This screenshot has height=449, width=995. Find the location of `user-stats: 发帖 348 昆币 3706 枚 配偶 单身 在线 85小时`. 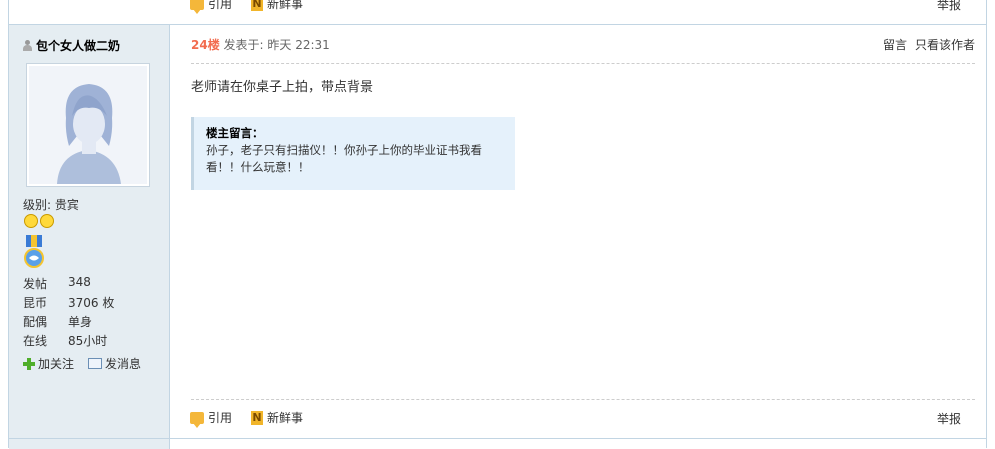

user-stats: 发帖 348 昆币 3706 枚 配偶 单身 在线 85小时 is located at coordinates (68, 313).